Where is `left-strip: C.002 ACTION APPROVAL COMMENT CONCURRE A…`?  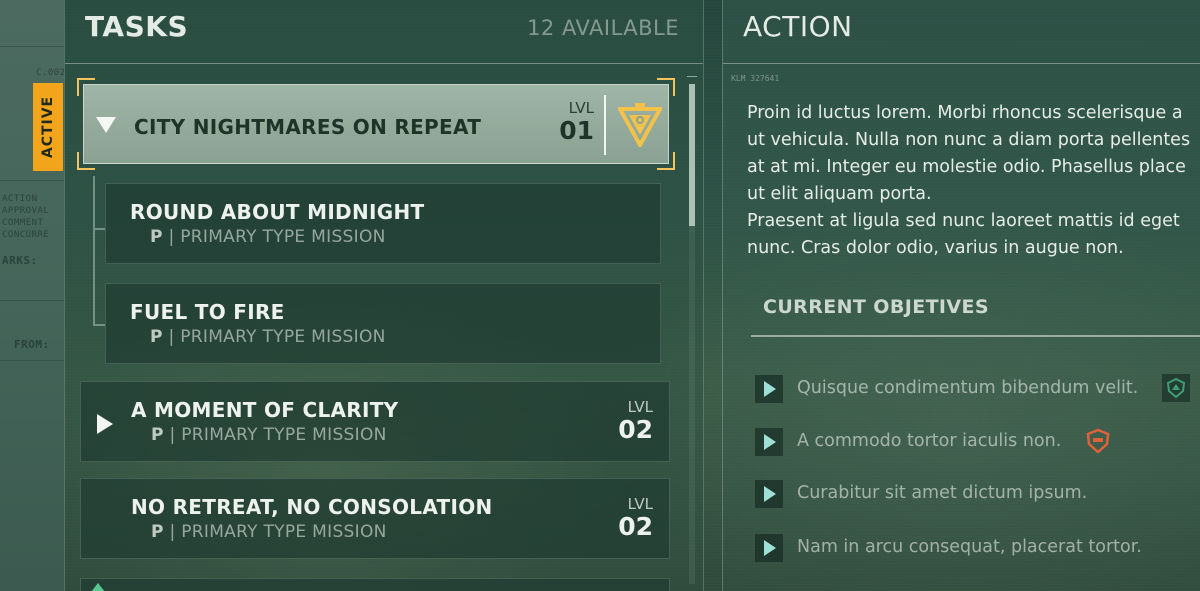 left-strip: C.002 ACTION APPROVAL COMMENT CONCURRE A… is located at coordinates (32, 295).